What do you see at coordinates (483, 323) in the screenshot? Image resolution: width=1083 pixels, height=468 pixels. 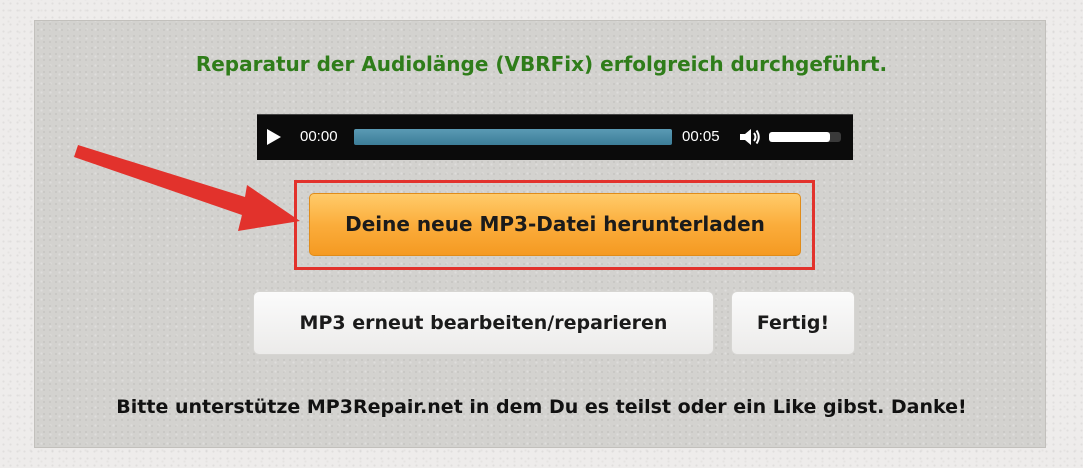 I see `edit-again-button: MP3 erneut bearbeiten/reparieren` at bounding box center [483, 323].